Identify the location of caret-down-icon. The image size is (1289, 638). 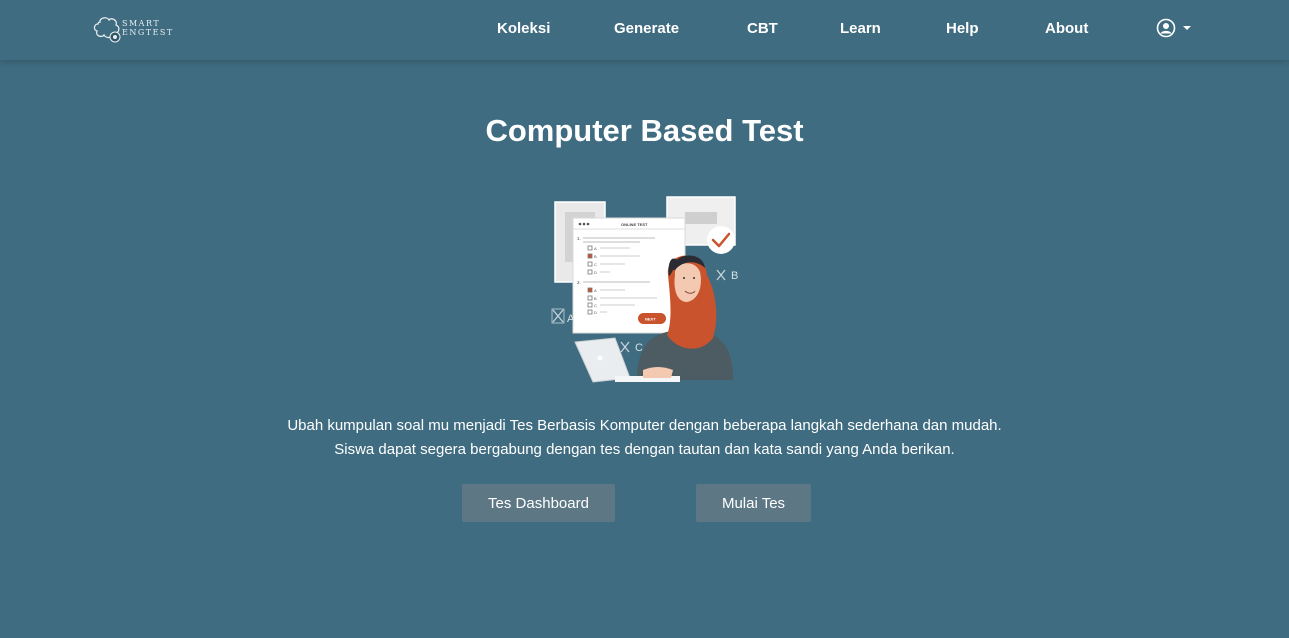
(1187, 28).